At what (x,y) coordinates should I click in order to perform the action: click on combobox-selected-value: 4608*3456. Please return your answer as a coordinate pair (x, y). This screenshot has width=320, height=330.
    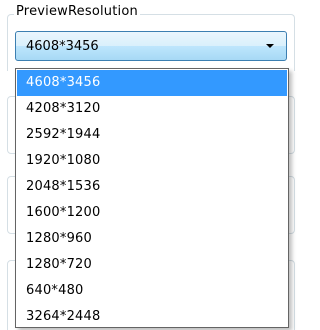
    Looking at the image, I should click on (62, 46).